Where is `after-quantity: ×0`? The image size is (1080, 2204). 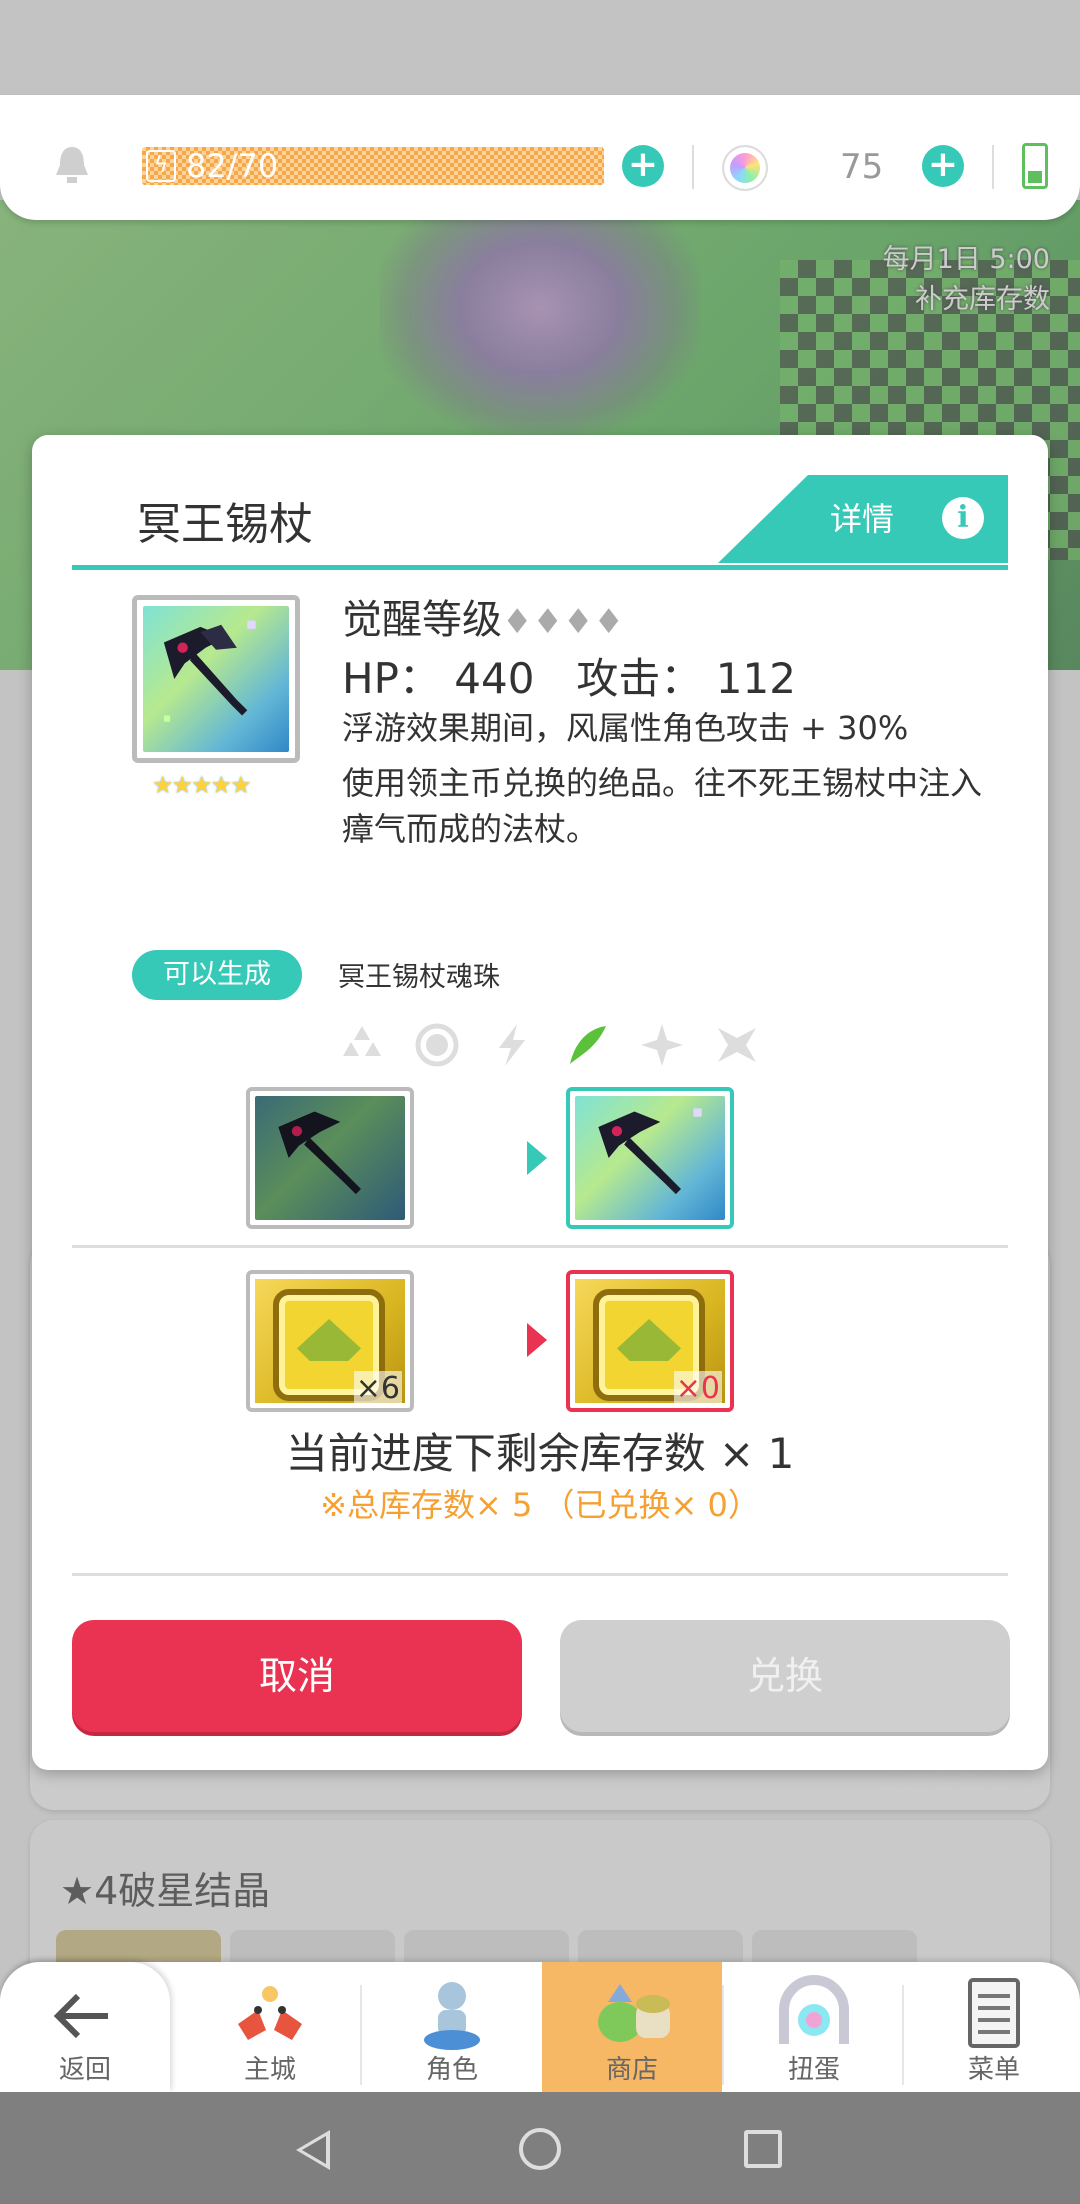
after-quantity: ×0 is located at coordinates (697, 1388).